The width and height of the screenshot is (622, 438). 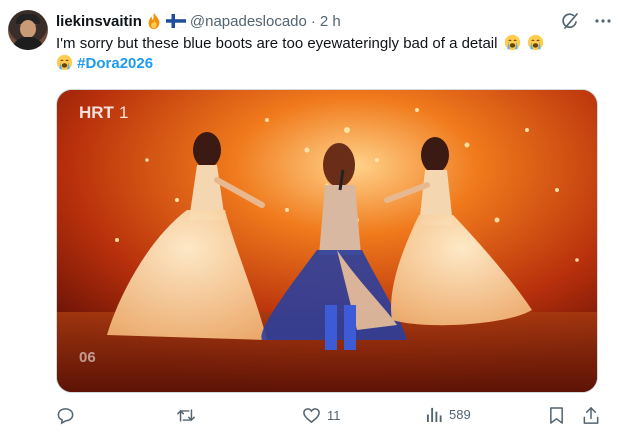 I want to click on share-button, so click(x=591, y=415).